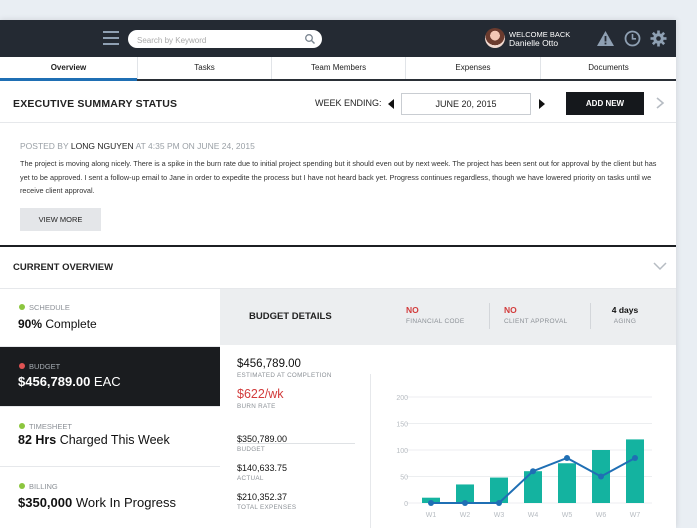 The height and width of the screenshot is (528, 697). I want to click on gear-icon, so click(658, 38).